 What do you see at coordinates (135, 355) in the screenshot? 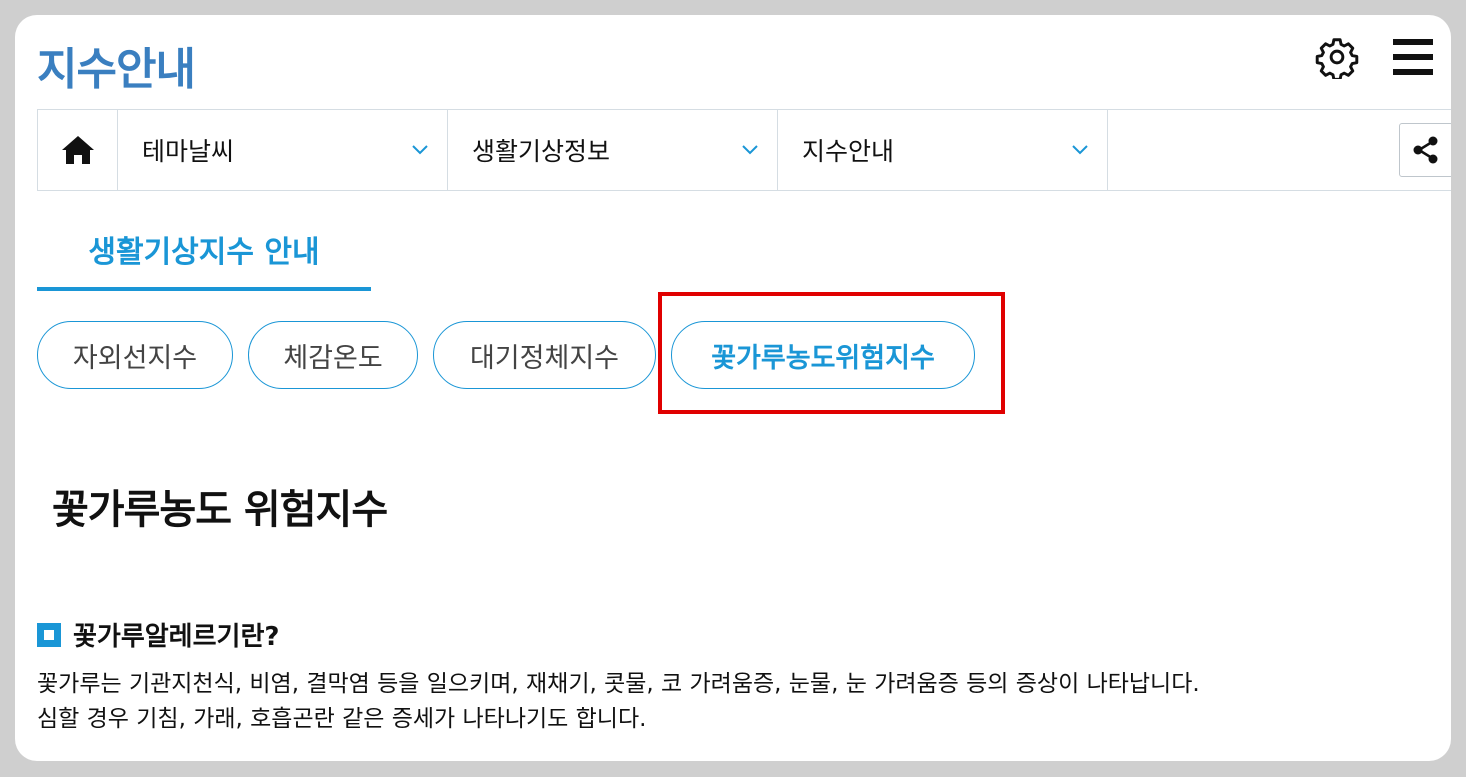
I see `pill-uv-index: 자외선지수` at bounding box center [135, 355].